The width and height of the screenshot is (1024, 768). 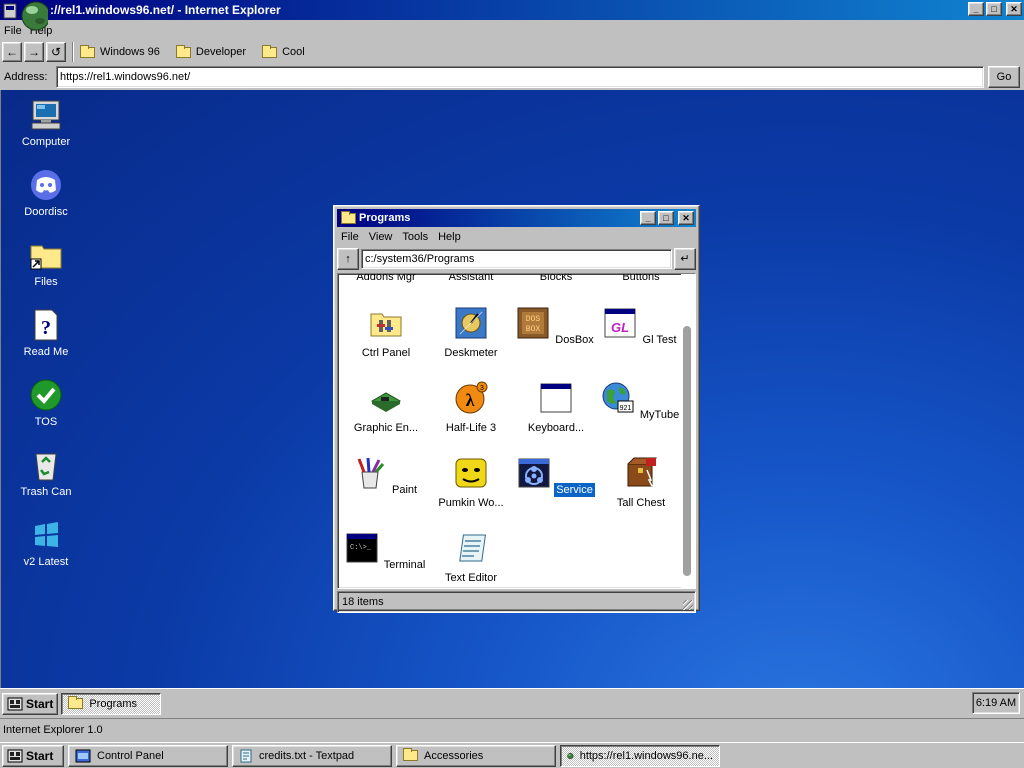 I want to click on program-label: Buttons, so click(x=641, y=278).